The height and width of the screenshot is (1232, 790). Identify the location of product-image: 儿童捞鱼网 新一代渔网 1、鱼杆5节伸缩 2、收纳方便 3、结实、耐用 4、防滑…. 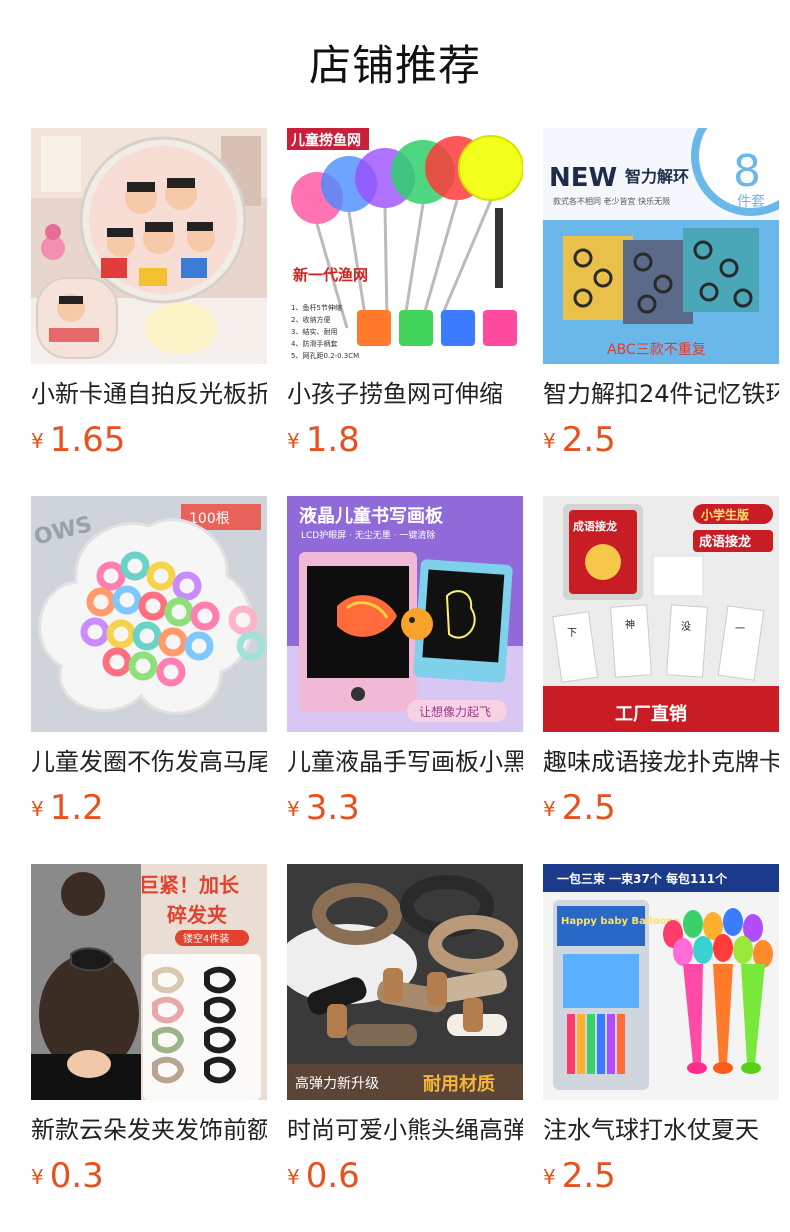
(405, 246).